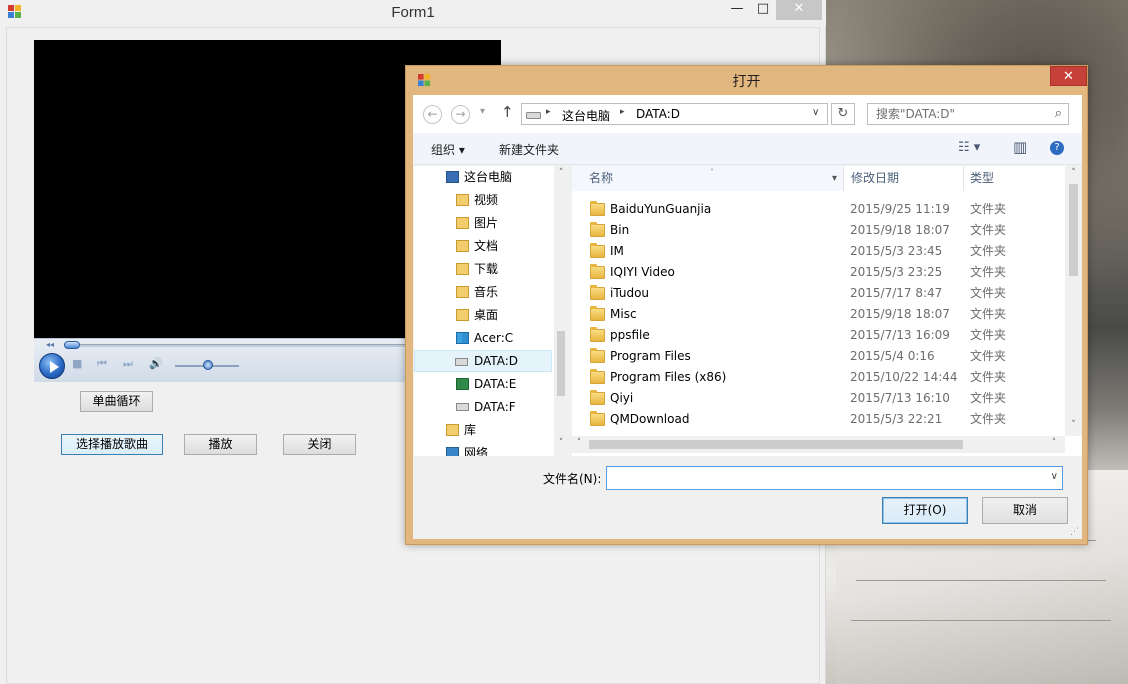 Image resolution: width=1128 pixels, height=684 pixels. What do you see at coordinates (818, 377) in the screenshot?
I see `list-item: Program Files (x86) 2015/10/22 14:44 文件夹` at bounding box center [818, 377].